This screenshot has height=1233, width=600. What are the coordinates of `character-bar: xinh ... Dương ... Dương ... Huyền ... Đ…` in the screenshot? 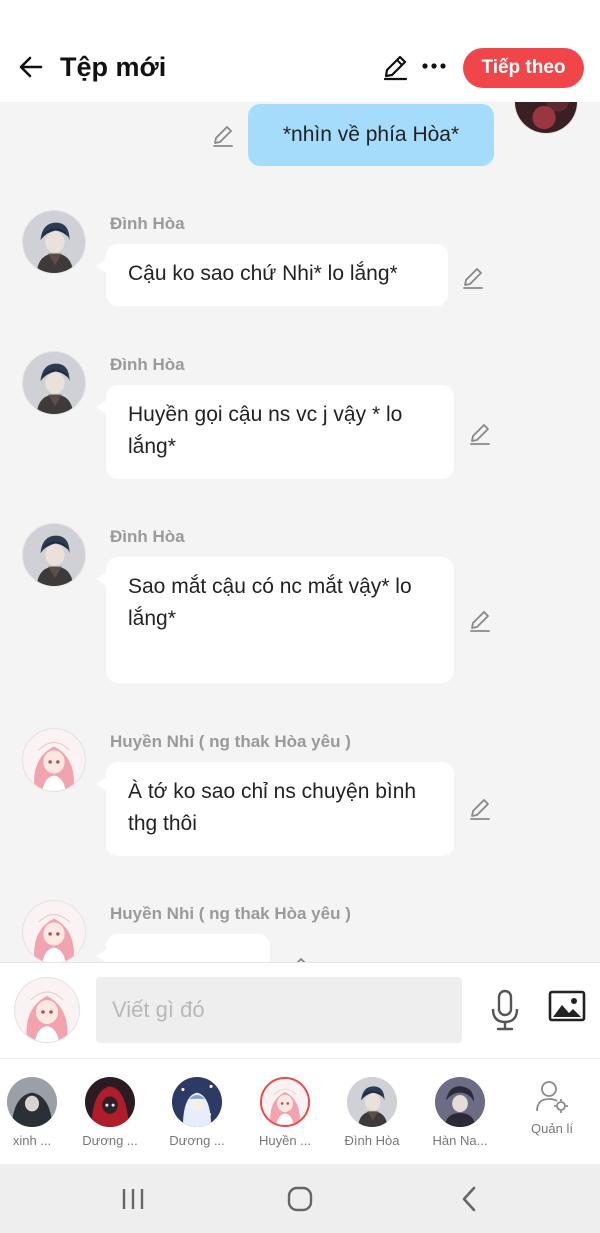 It's located at (300, 1111).